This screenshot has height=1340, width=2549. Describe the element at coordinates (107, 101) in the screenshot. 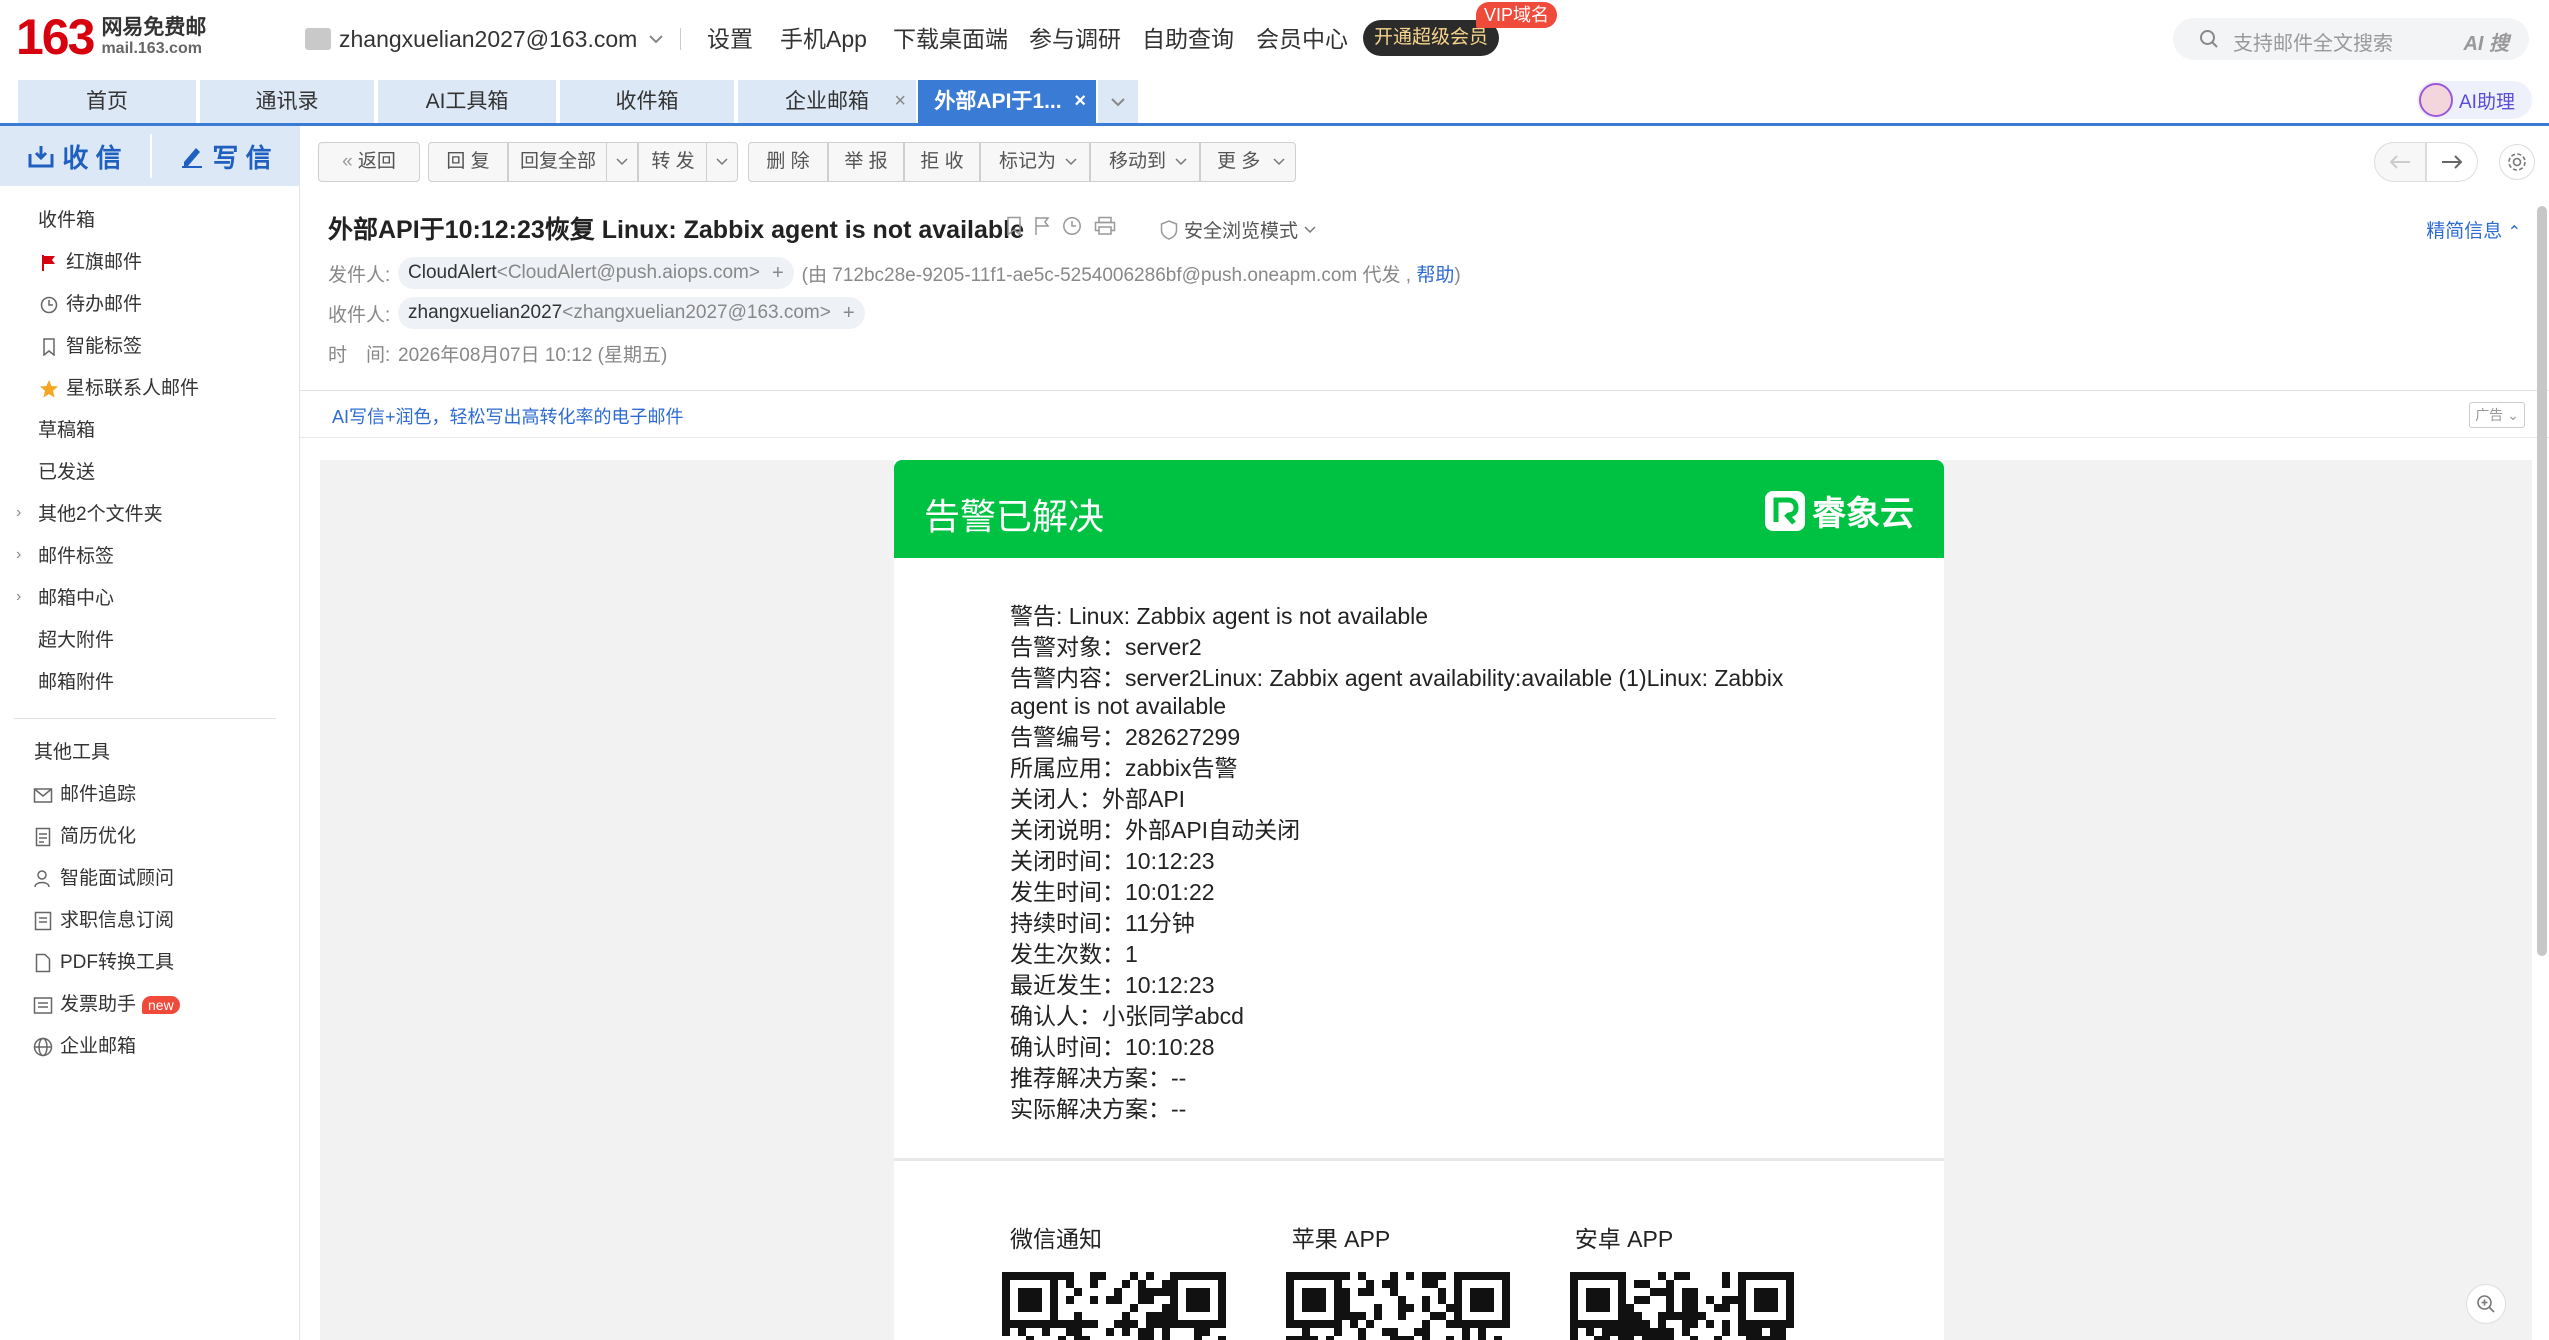

I see `tab-home: 首页` at that location.